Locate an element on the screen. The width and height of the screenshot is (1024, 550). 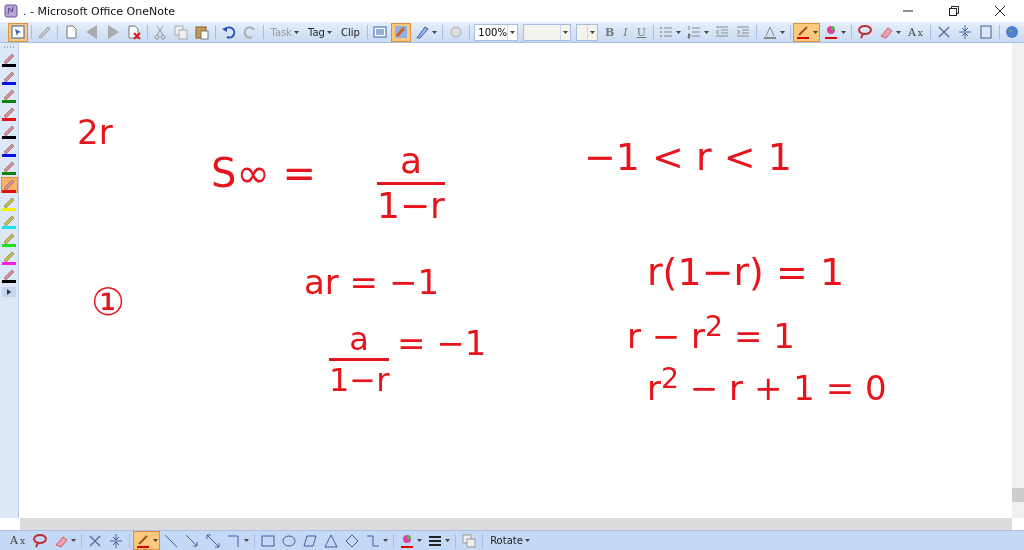
pen-mode-button is located at coordinates (401, 32).